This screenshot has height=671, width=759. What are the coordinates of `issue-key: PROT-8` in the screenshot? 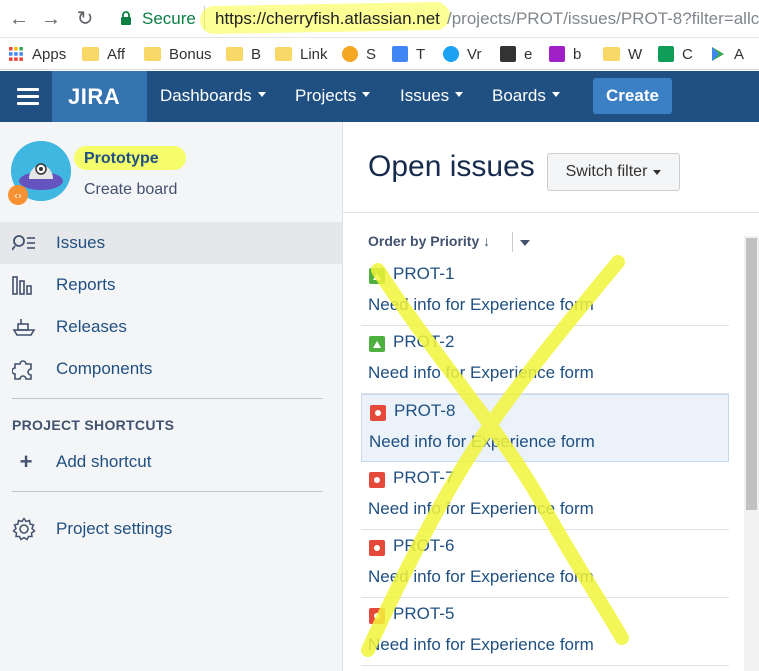 It's located at (424, 411).